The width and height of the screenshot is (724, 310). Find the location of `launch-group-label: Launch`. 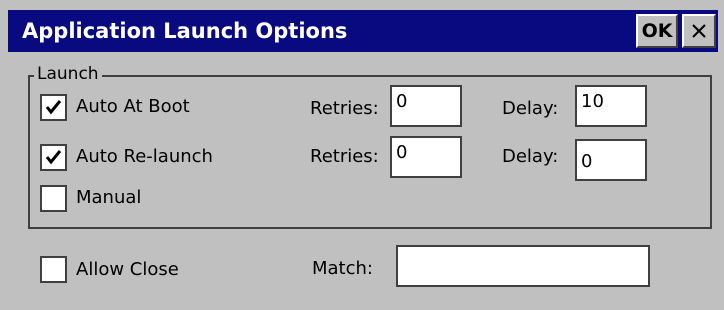

launch-group-label: Launch is located at coordinates (68, 74).